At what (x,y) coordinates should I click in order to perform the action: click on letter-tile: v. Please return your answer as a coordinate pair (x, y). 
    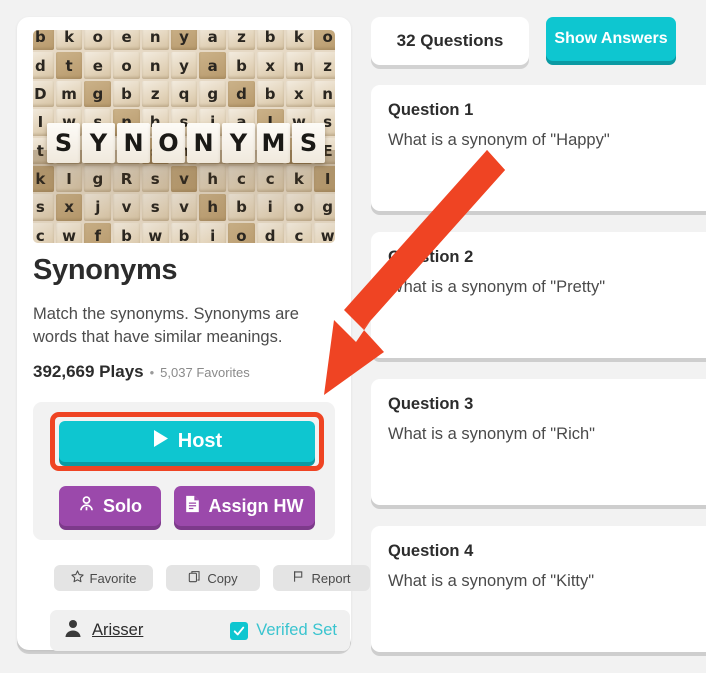
    Looking at the image, I should click on (126, 207).